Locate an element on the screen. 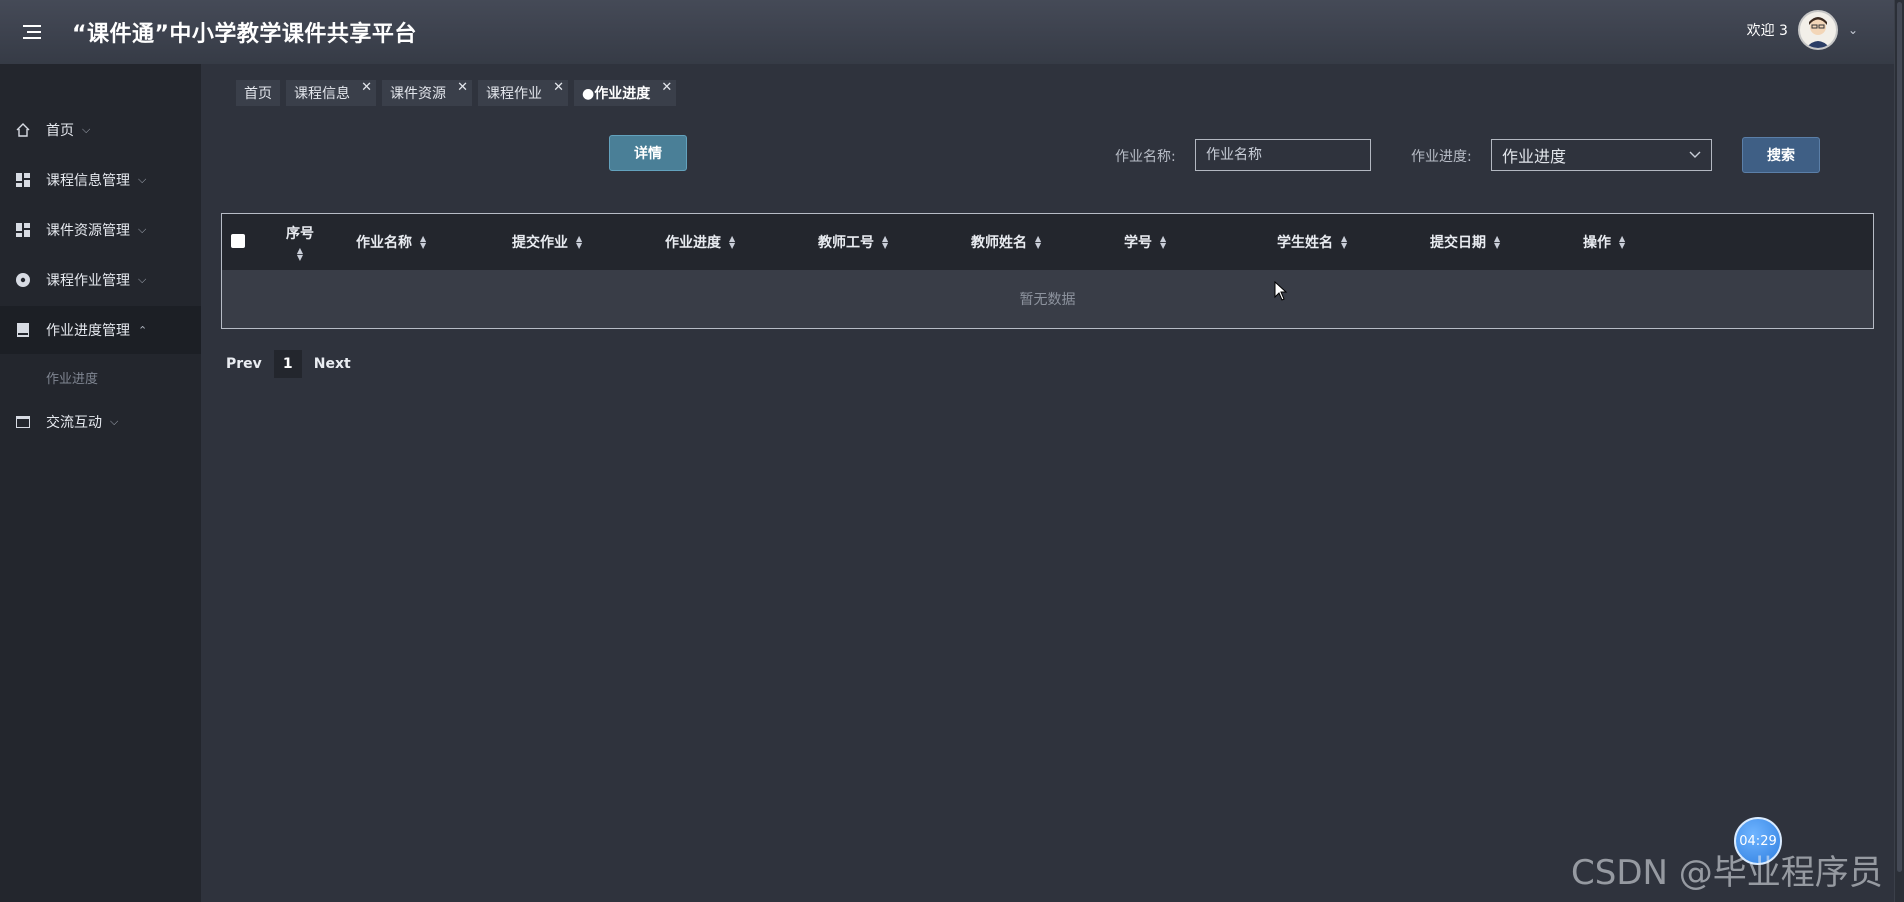 The width and height of the screenshot is (1904, 902). app-title: “课件通”中小学教学课件共享平台 is located at coordinates (244, 34).